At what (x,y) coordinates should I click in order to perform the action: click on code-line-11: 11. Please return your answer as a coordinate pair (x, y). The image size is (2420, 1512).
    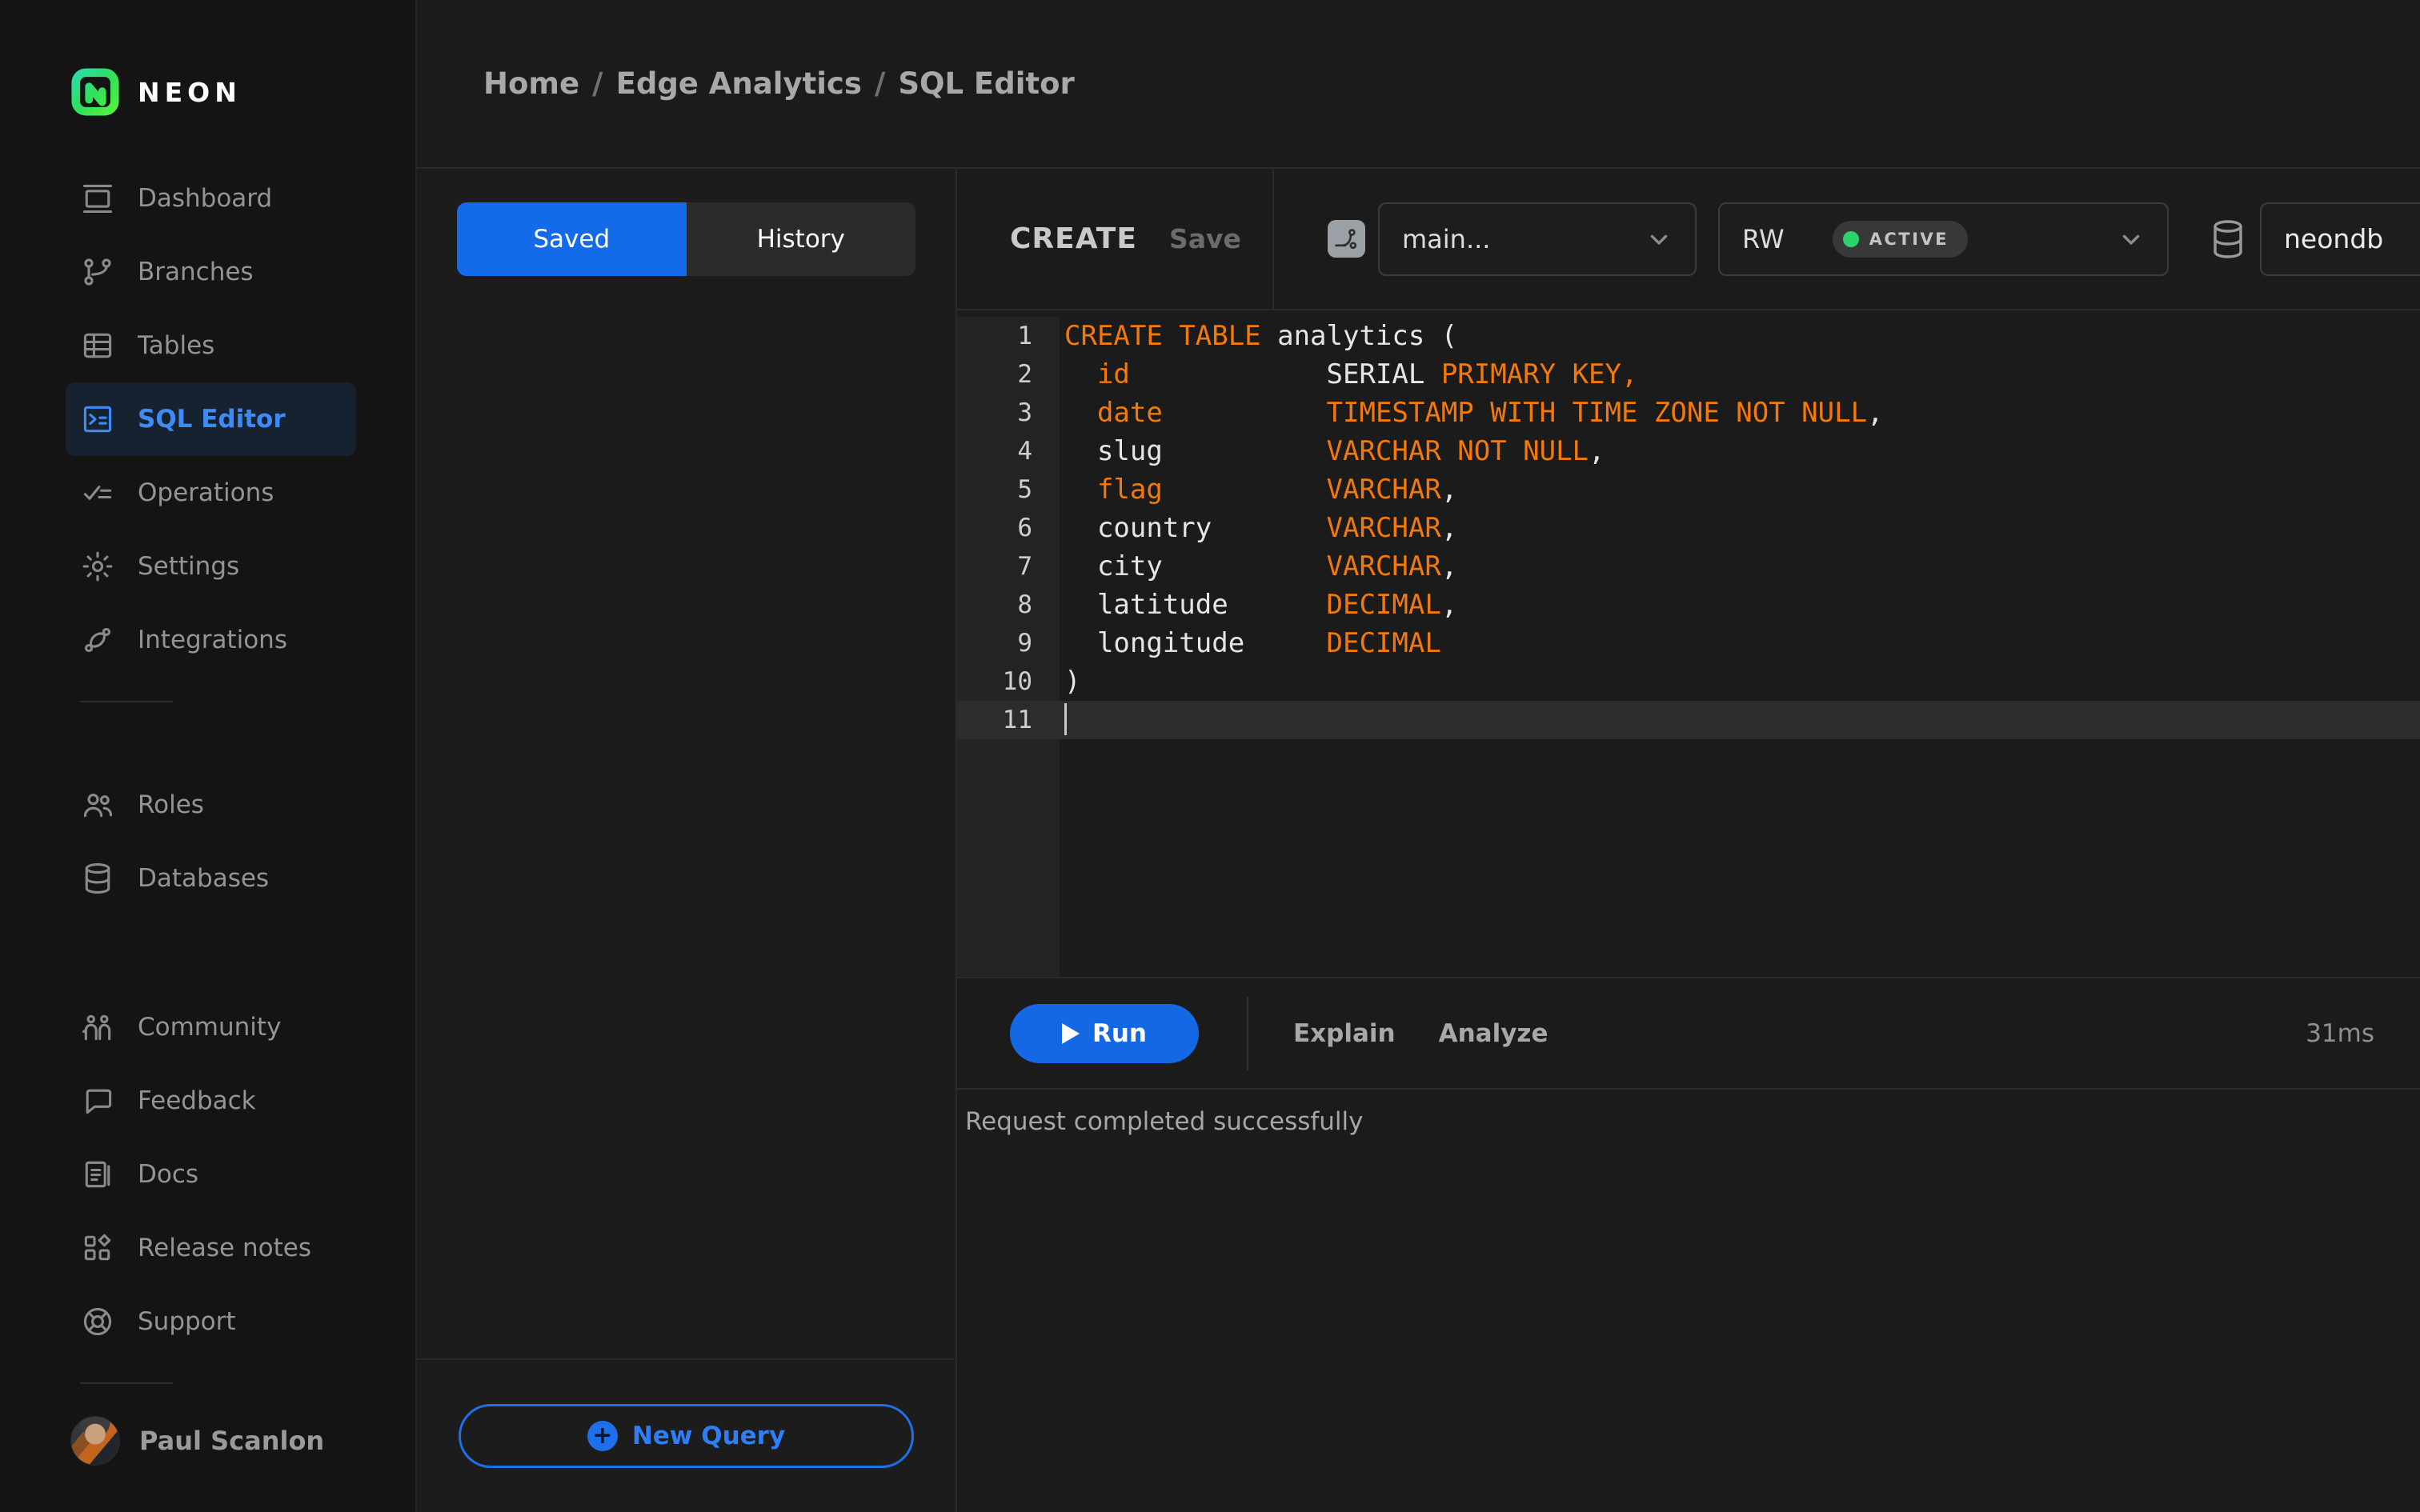
    Looking at the image, I should click on (1688, 720).